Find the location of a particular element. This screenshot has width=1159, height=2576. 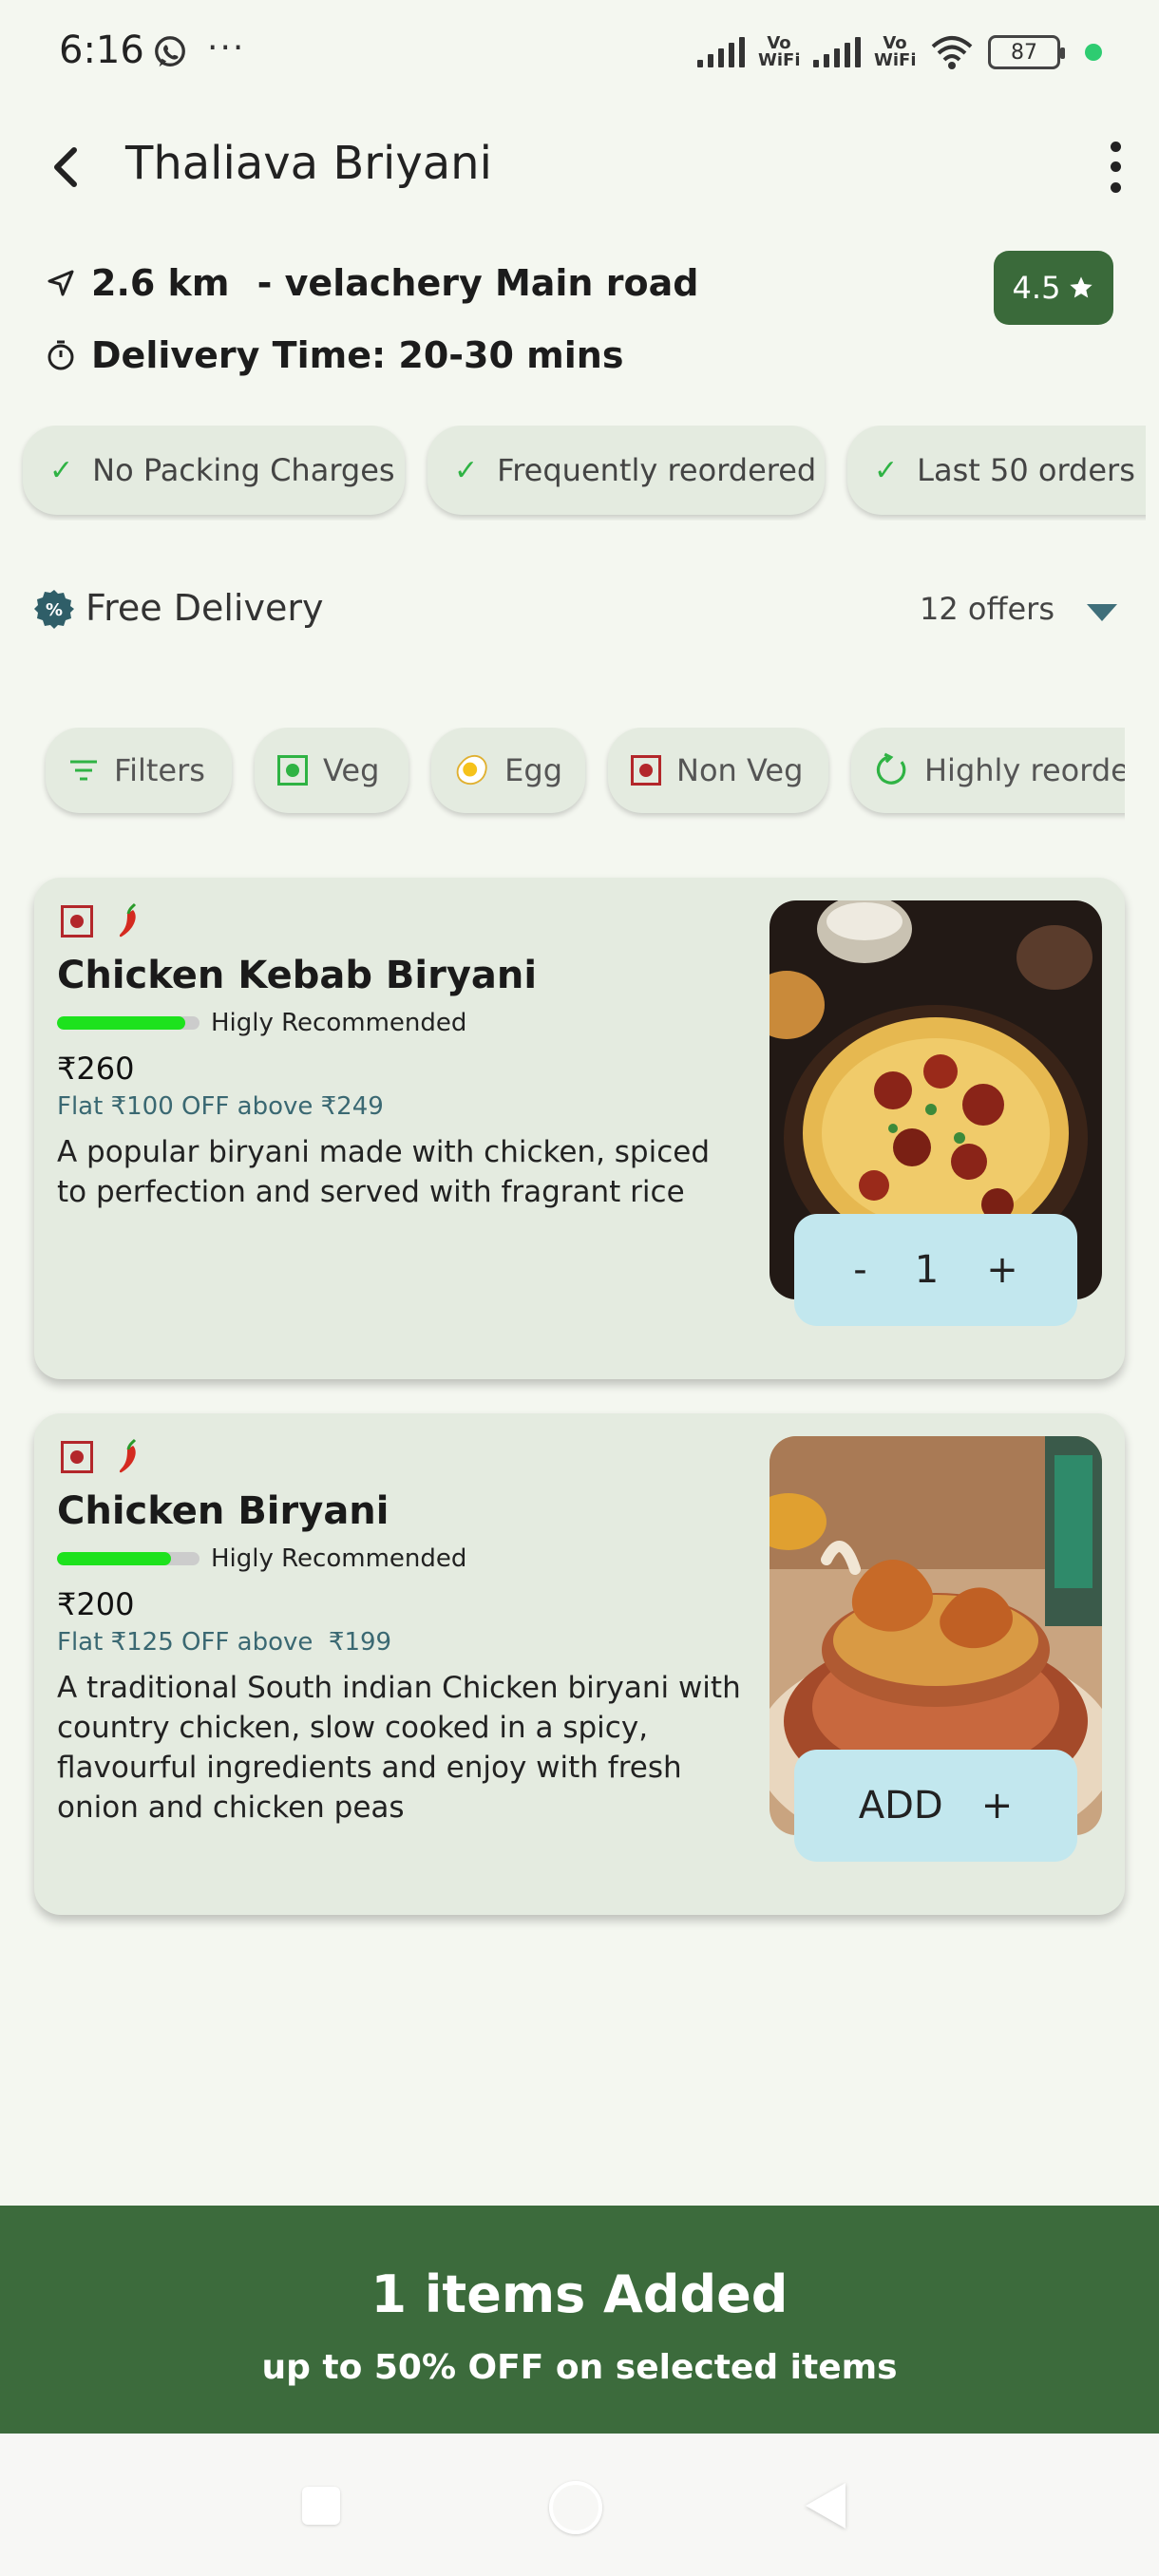

cart-offer-subtitle: up to 50% OFF on selected items is located at coordinates (579, 2367).